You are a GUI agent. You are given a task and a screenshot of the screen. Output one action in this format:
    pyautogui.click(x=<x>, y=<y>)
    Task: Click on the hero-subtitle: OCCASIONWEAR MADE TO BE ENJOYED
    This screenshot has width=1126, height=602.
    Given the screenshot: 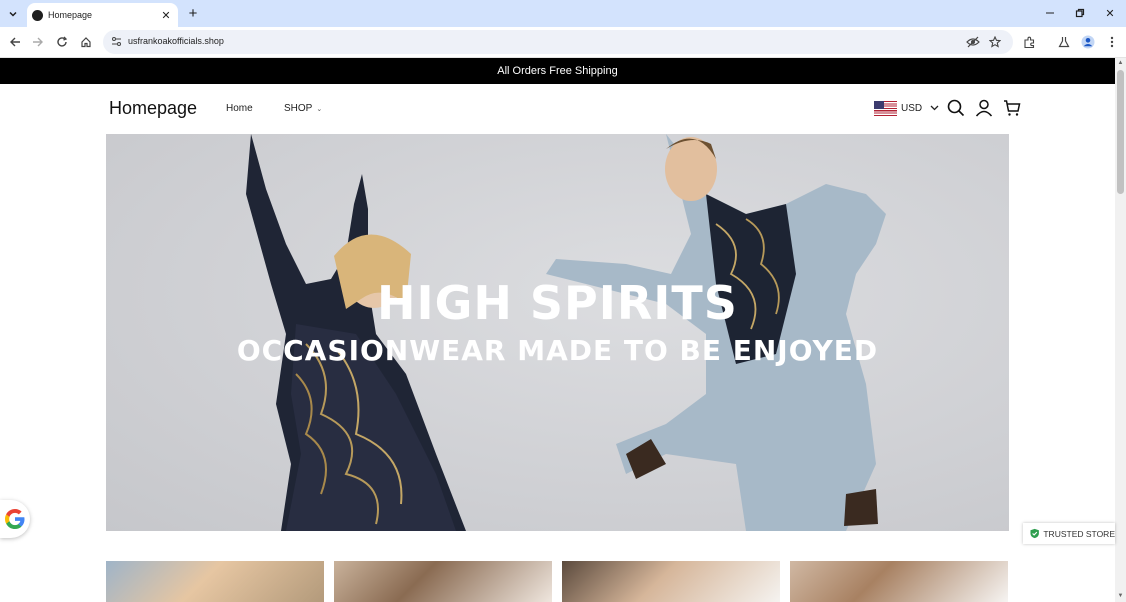 What is the action you would take?
    pyautogui.click(x=557, y=350)
    